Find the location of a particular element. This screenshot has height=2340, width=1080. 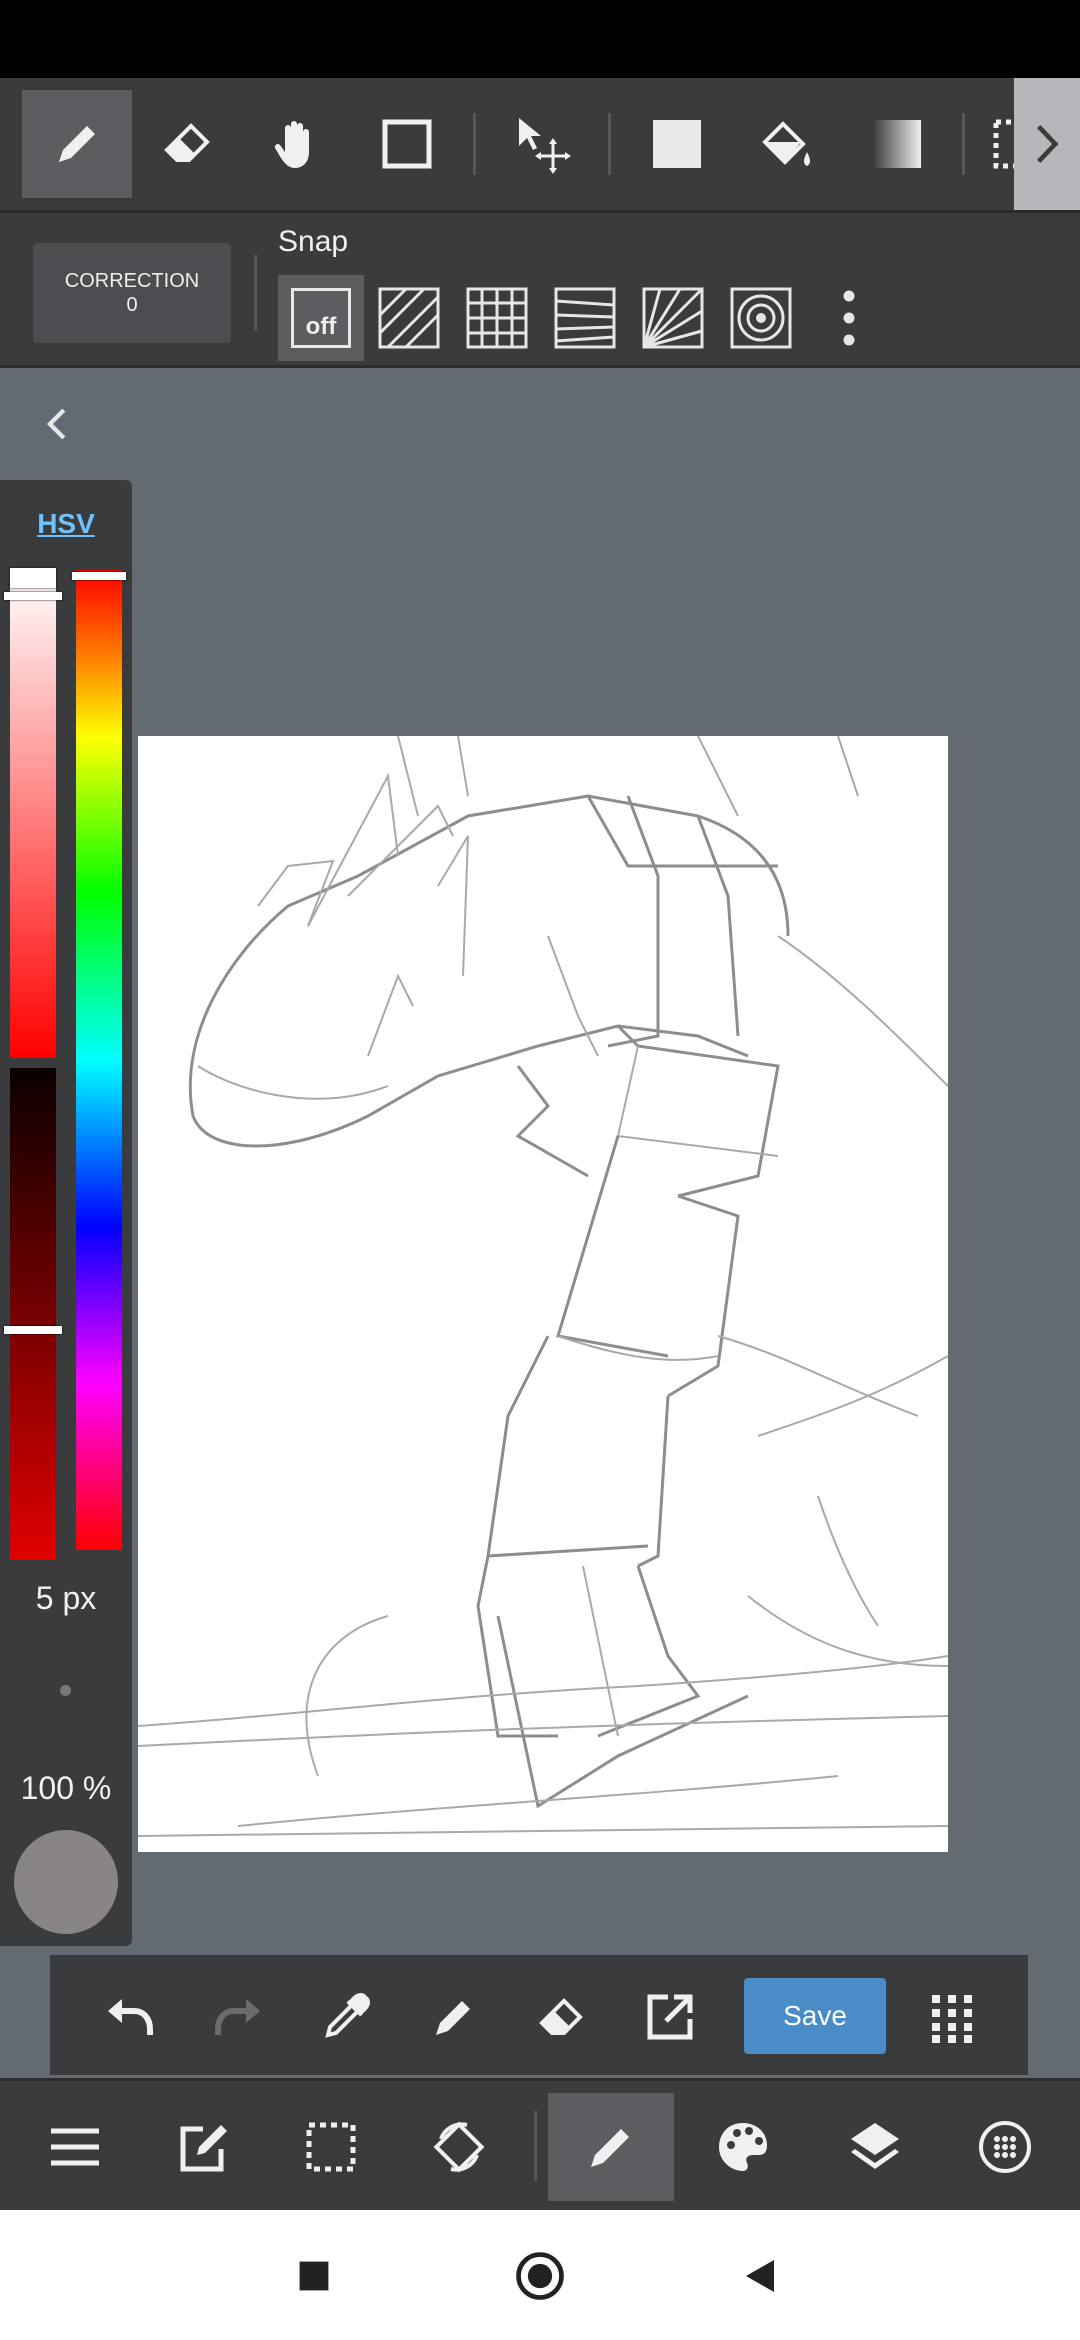

grid-menu-button is located at coordinates (952, 2017).